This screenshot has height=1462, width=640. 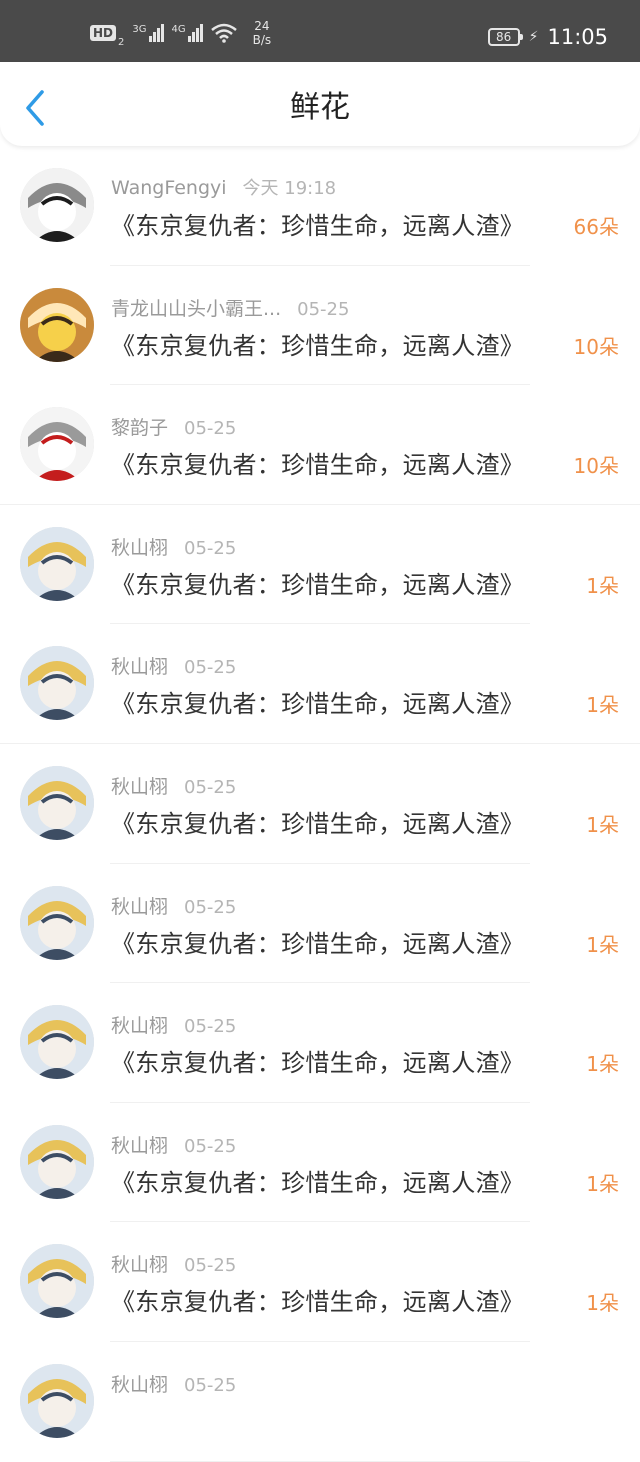 What do you see at coordinates (596, 227) in the screenshot?
I see `flower-count: 66朵` at bounding box center [596, 227].